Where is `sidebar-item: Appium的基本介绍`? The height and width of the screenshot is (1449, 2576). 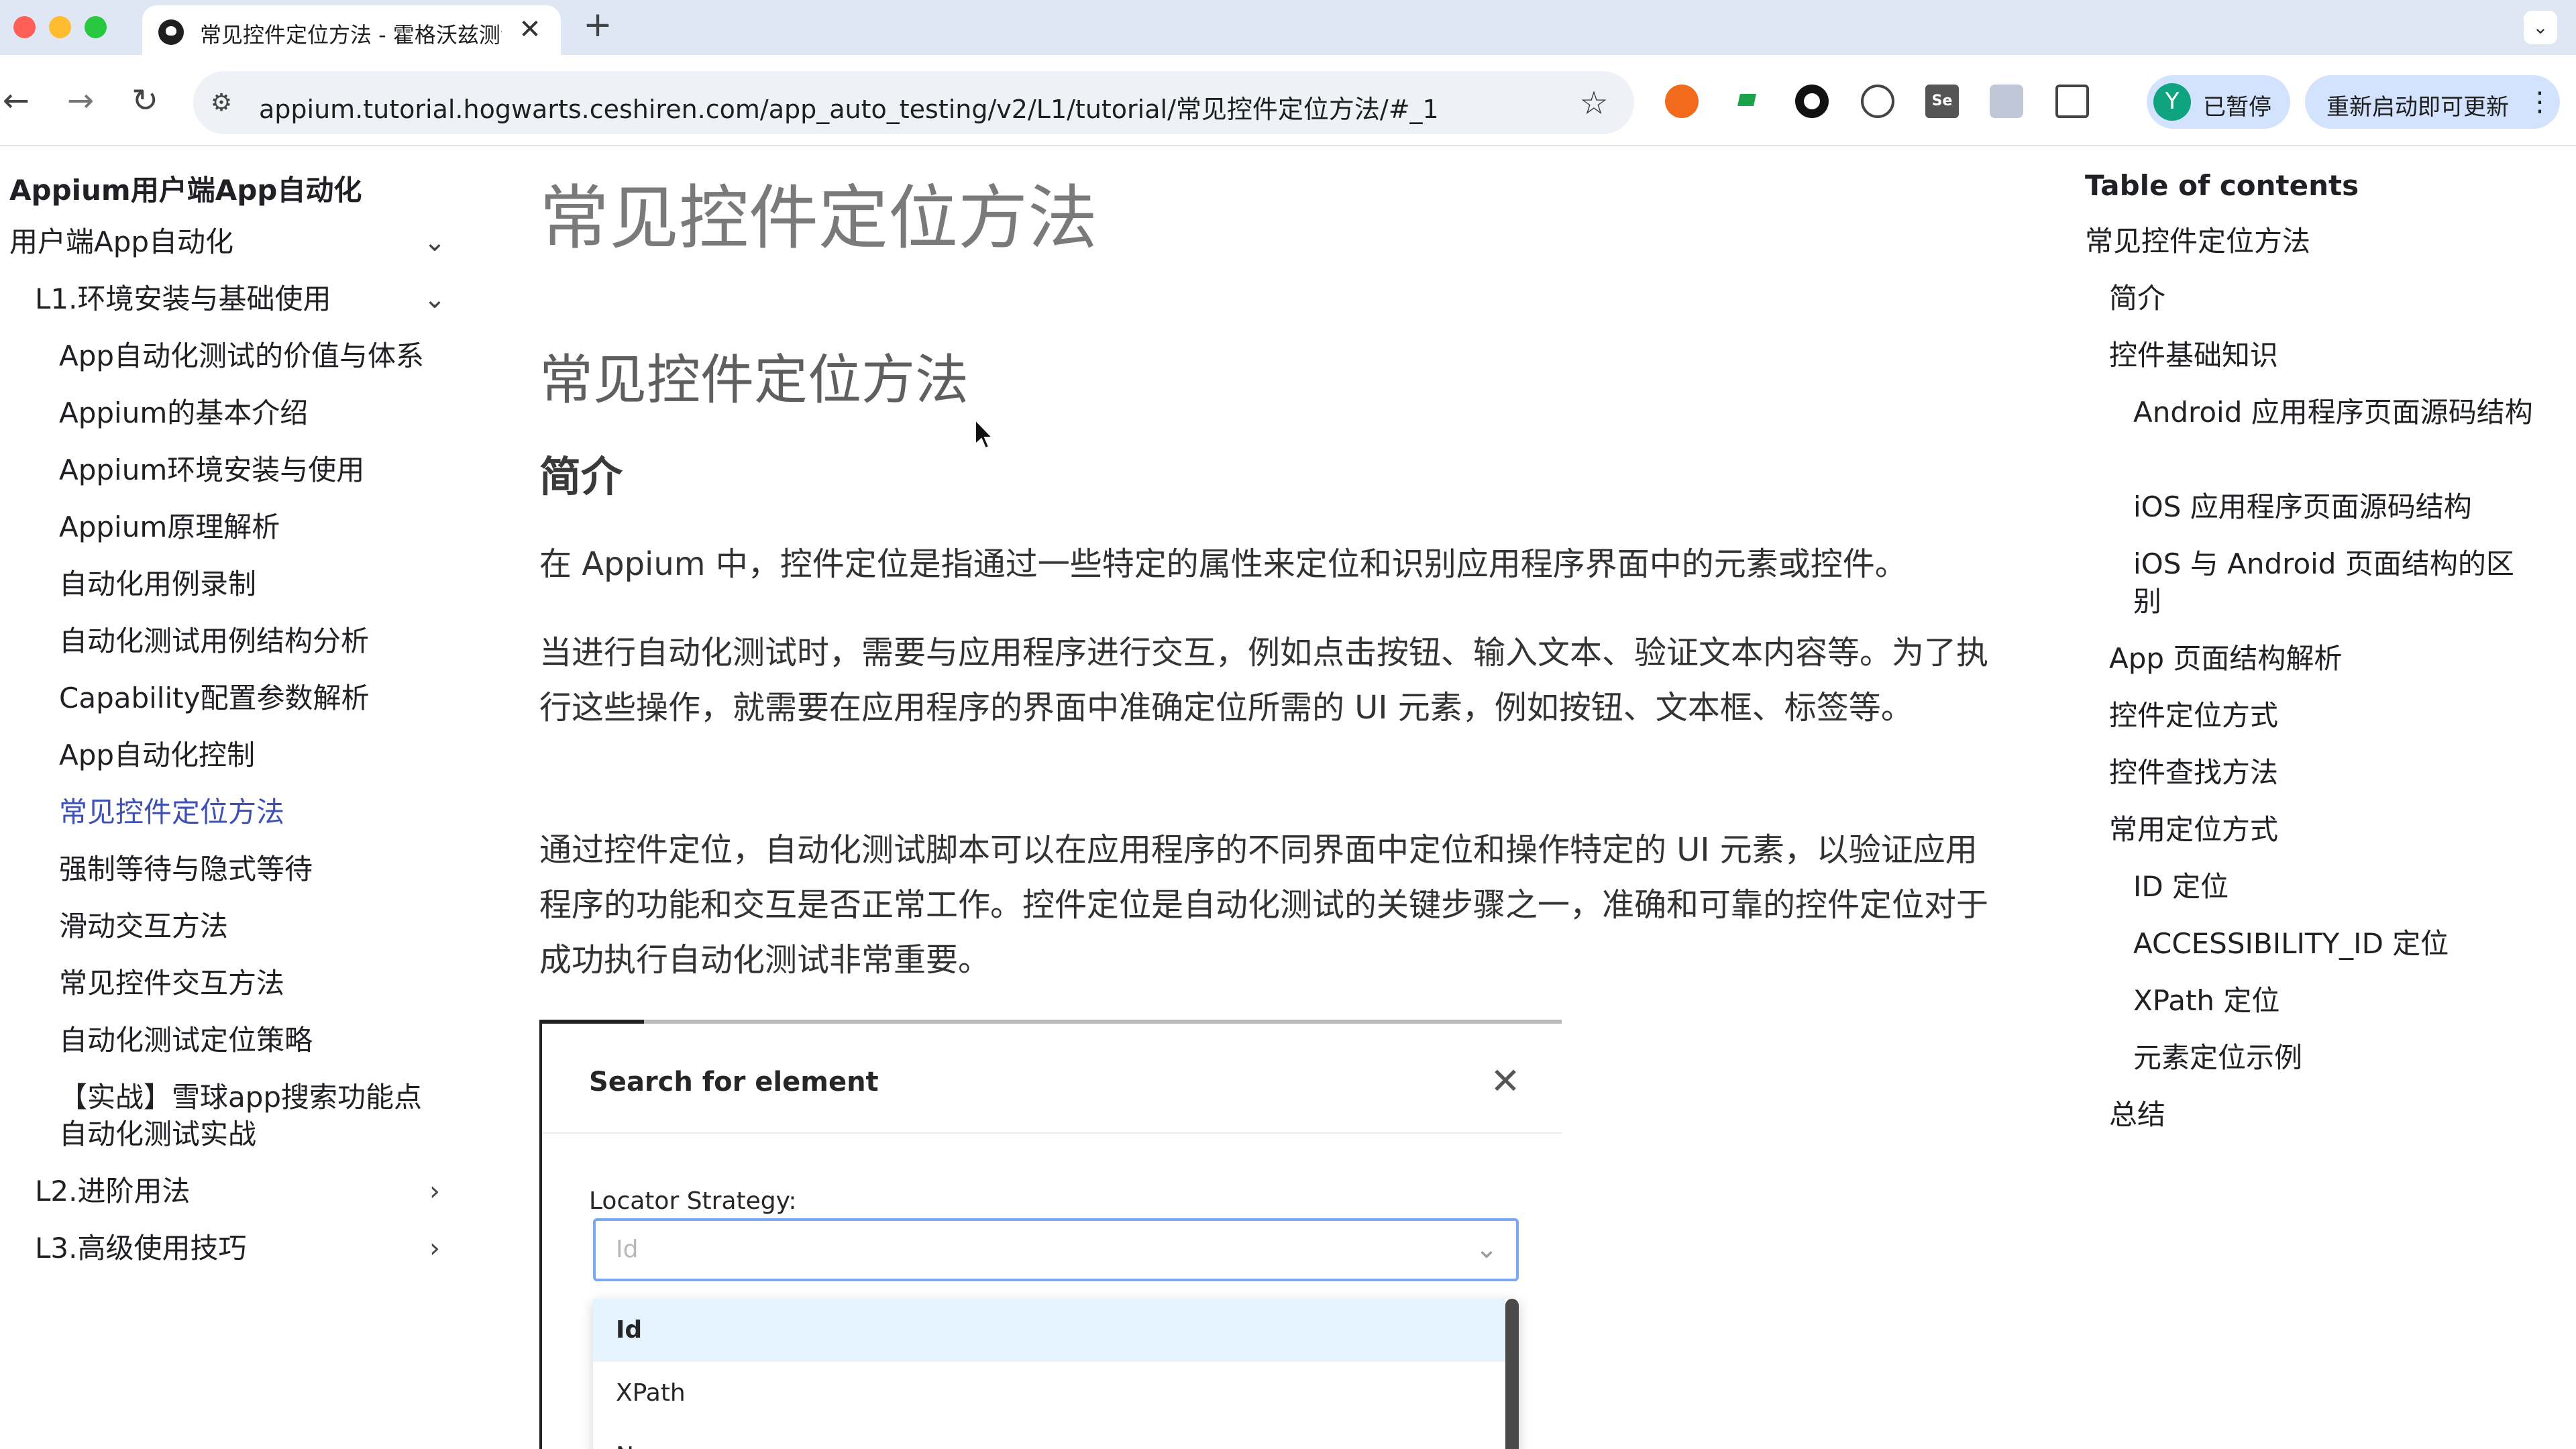
sidebar-item: Appium的基本介绍 is located at coordinates (183, 413).